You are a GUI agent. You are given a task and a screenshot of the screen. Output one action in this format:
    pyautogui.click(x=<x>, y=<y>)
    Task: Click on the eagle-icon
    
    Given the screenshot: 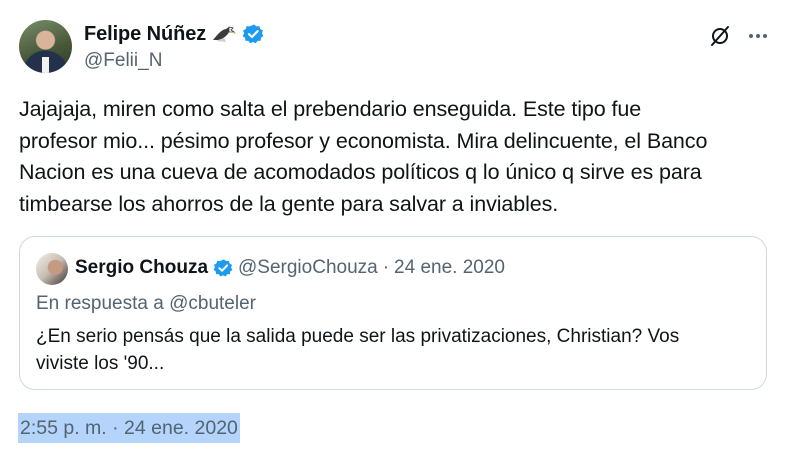 What is the action you would take?
    pyautogui.click(x=224, y=34)
    